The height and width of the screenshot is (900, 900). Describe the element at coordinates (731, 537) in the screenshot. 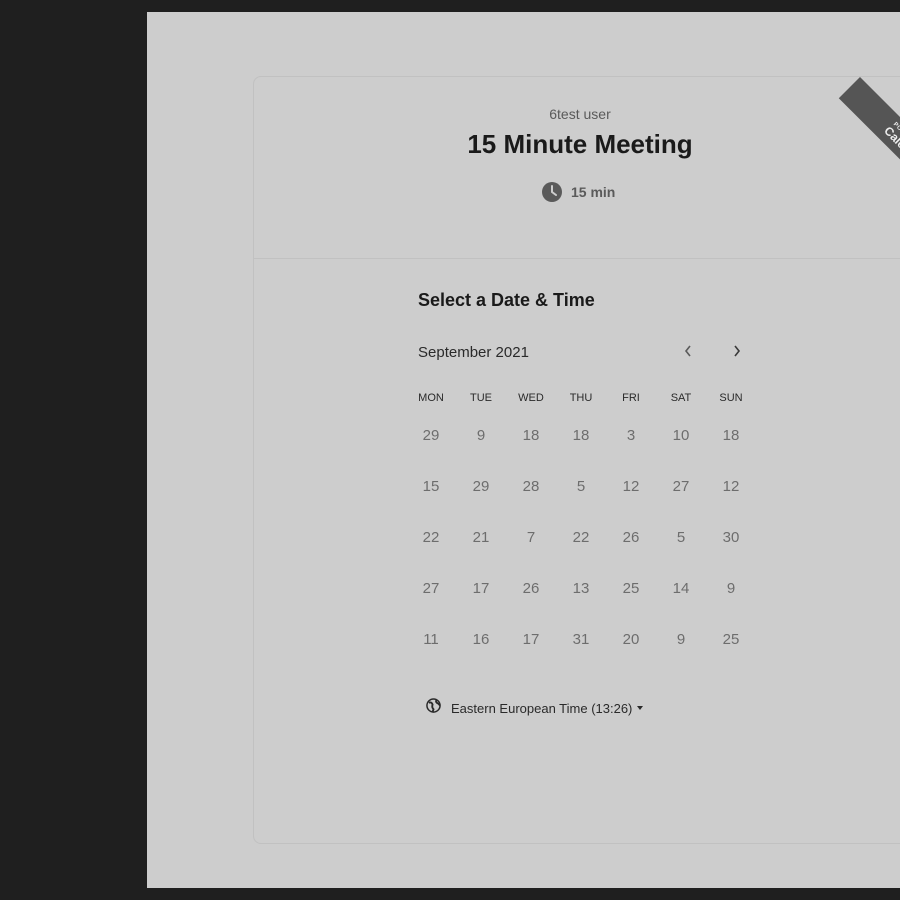

I see `calendar-day: 30` at that location.